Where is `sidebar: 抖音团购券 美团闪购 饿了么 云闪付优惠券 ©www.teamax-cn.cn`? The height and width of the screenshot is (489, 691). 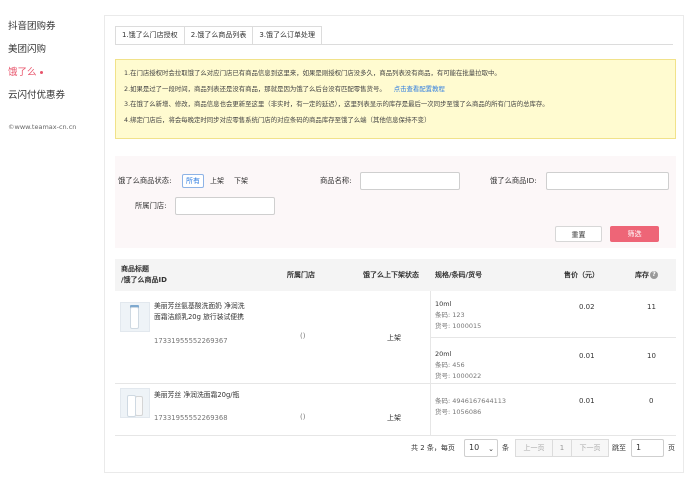
sidebar: 抖音团购券 美团闪购 饿了么 云闪付优惠券 ©www.teamax-cn.cn is located at coordinates (50, 244).